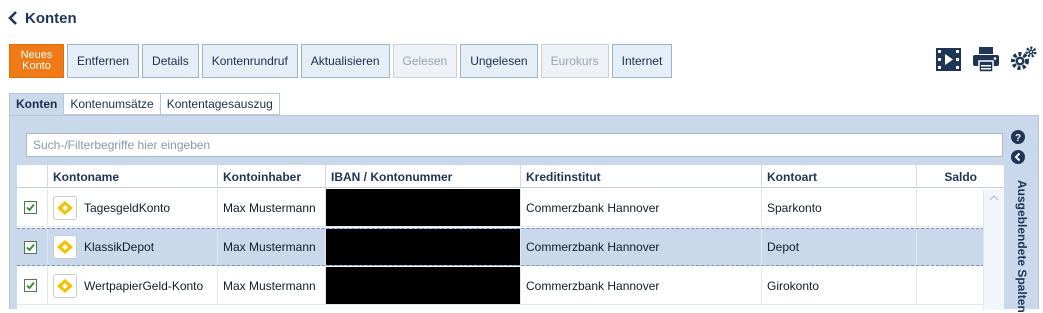 The width and height of the screenshot is (1043, 313). I want to click on new-account-label: Neues Konto, so click(36, 60).